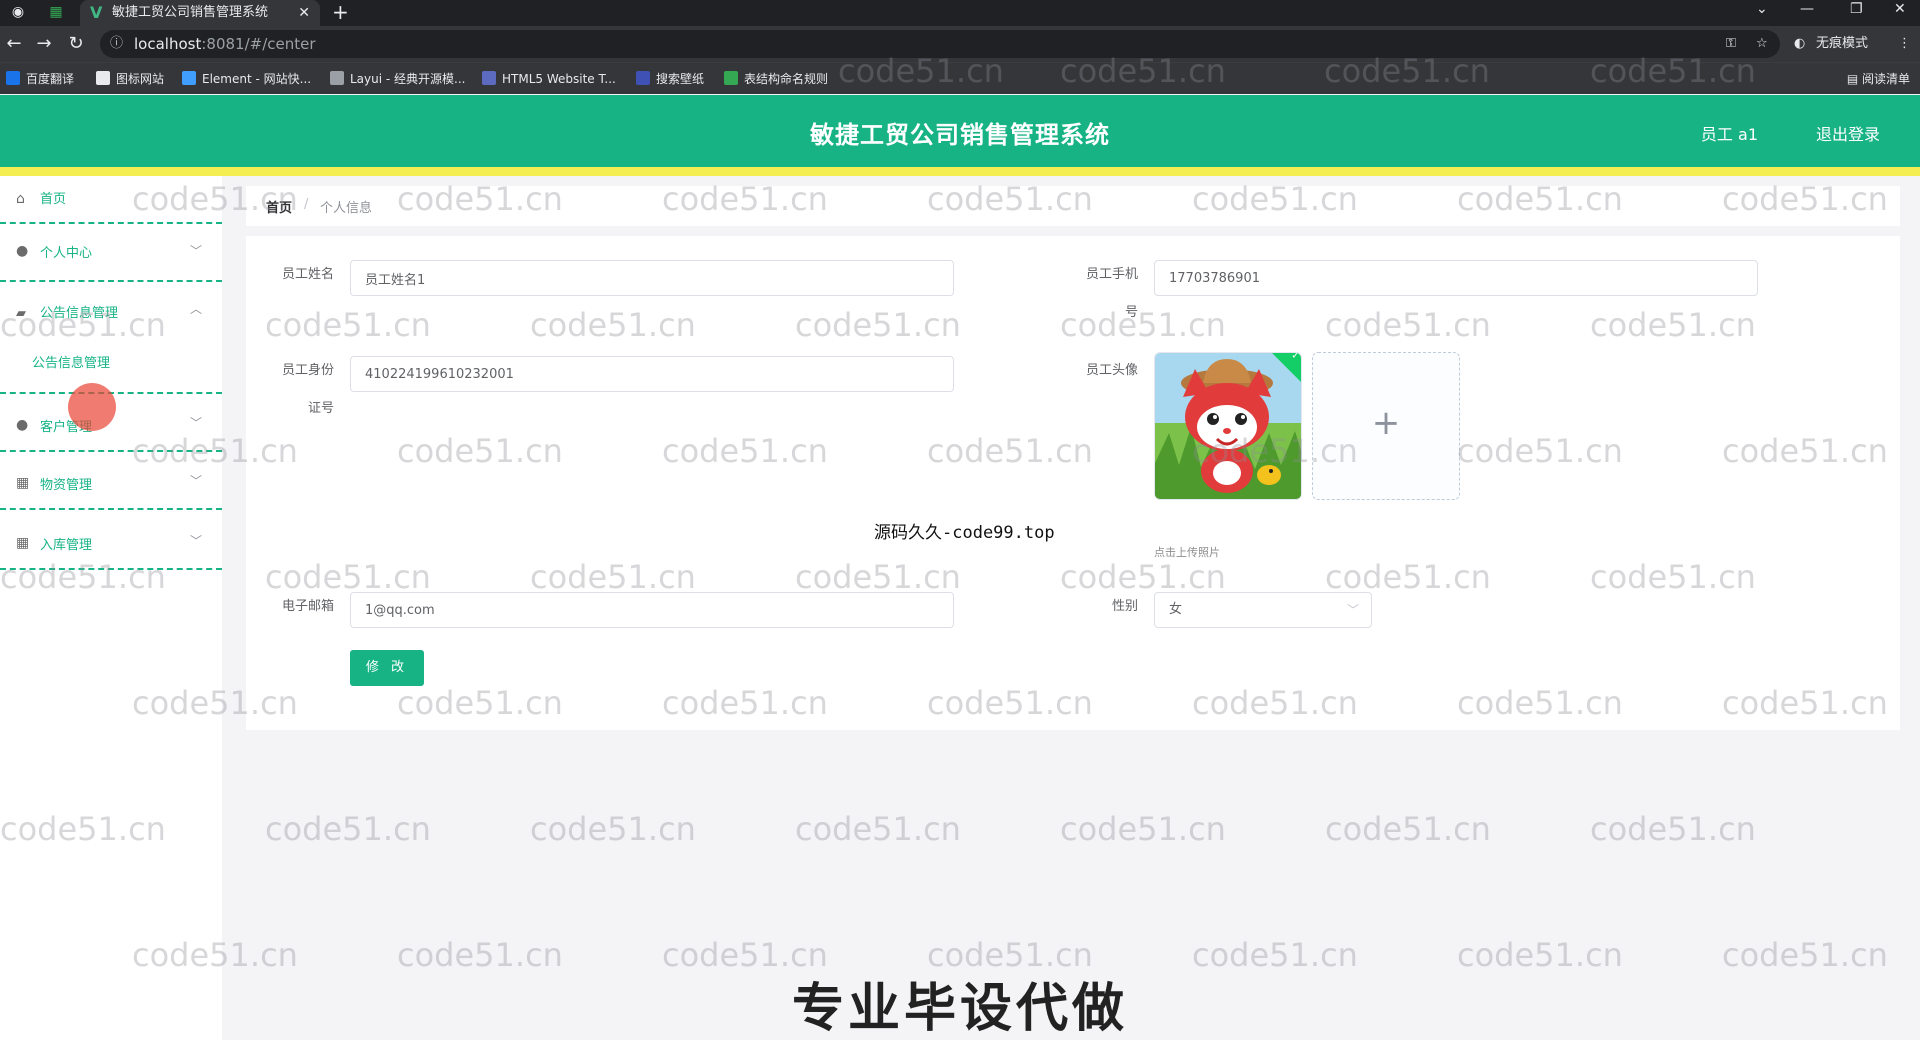 Image resolution: width=1920 pixels, height=1040 pixels. What do you see at coordinates (1762, 44) in the screenshot?
I see `bookmark-star-icon: ☆` at bounding box center [1762, 44].